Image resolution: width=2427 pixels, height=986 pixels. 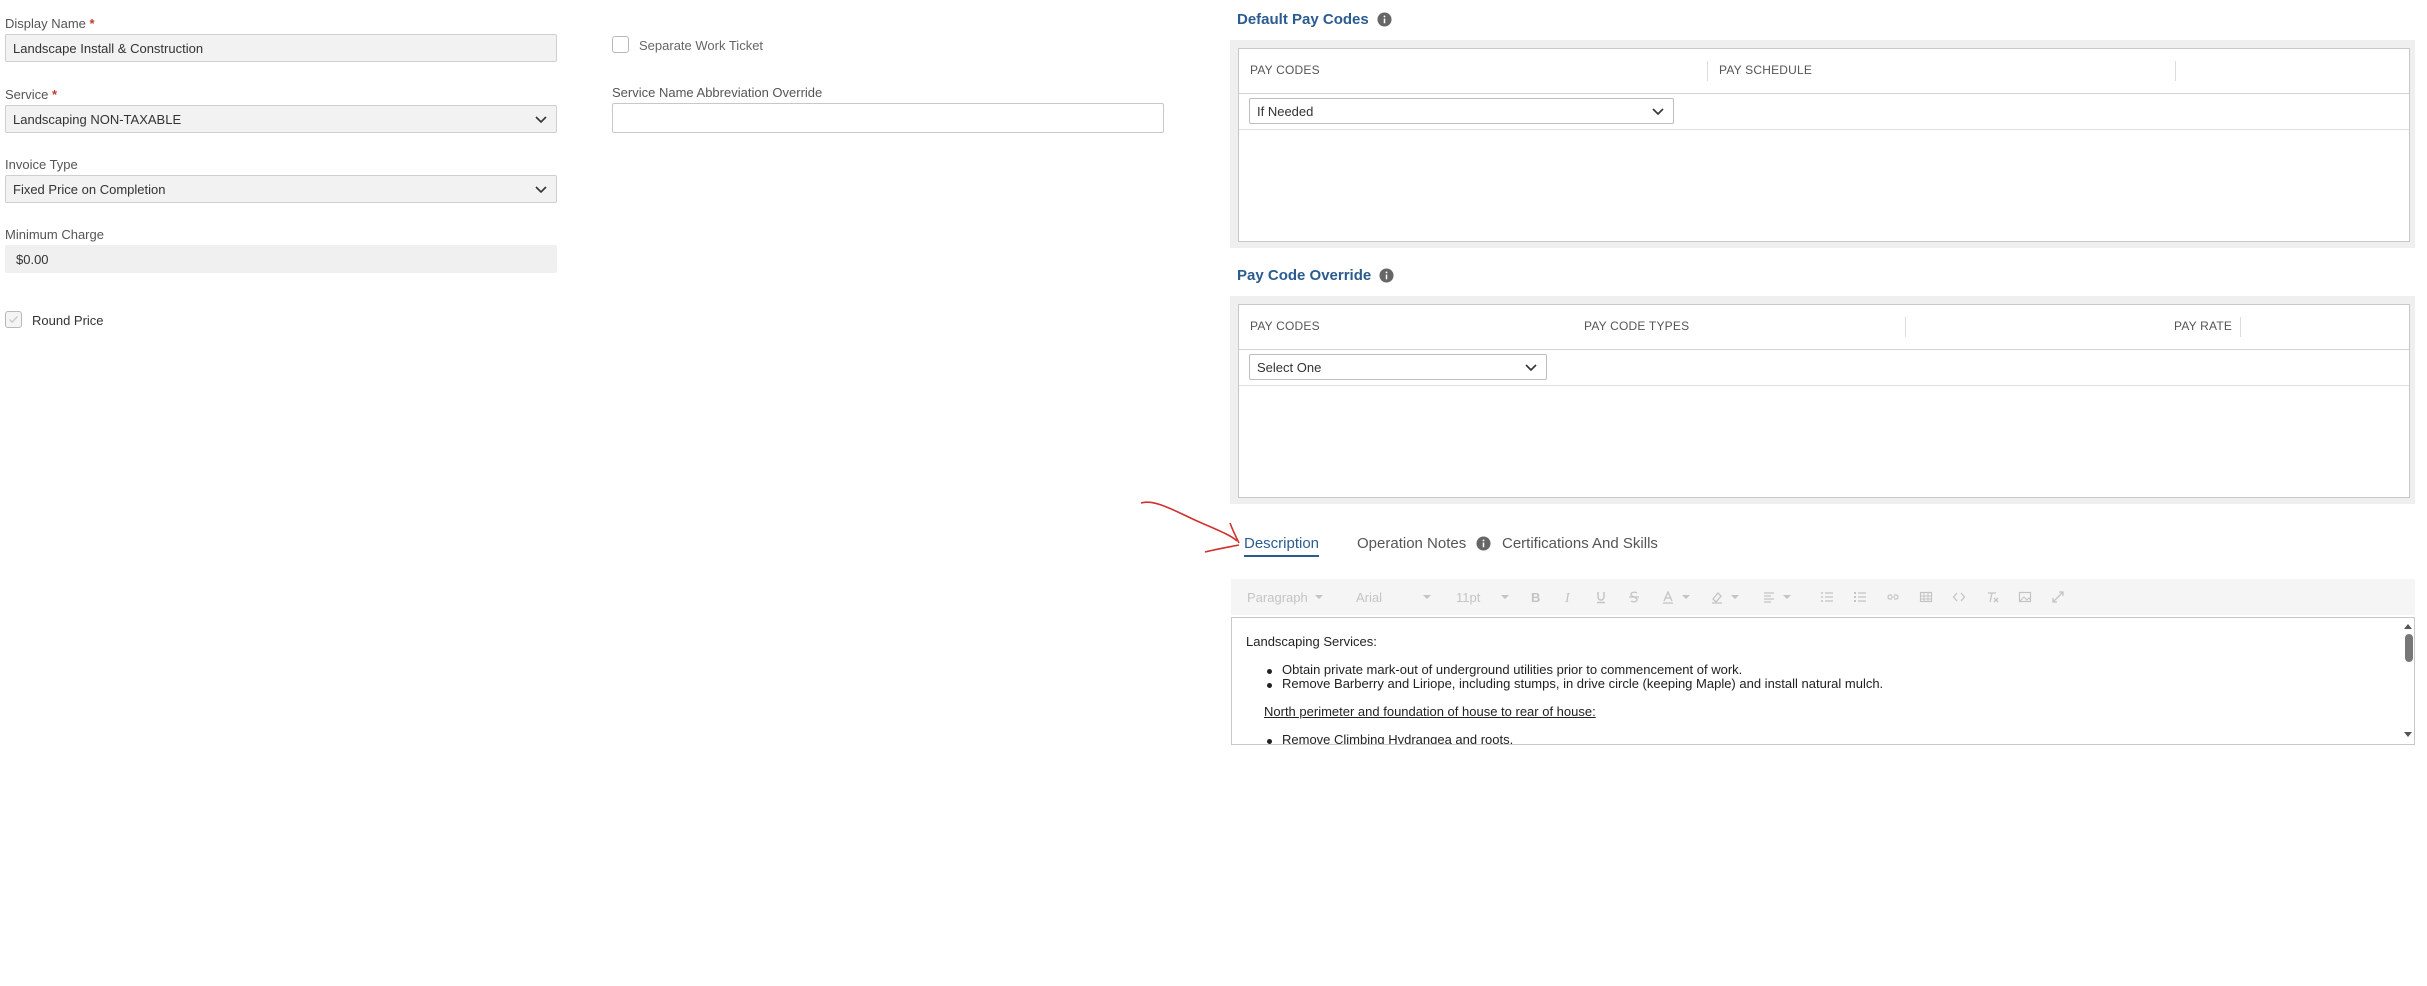 What do you see at coordinates (1824, 327) in the screenshot?
I see `grid-header: PAY CODES PAY CODE TYPES PAY RATE` at bounding box center [1824, 327].